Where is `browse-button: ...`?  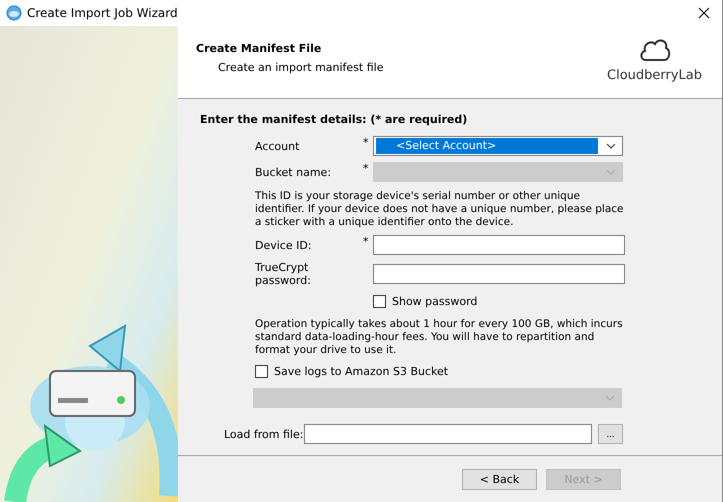 browse-button: ... is located at coordinates (610, 434).